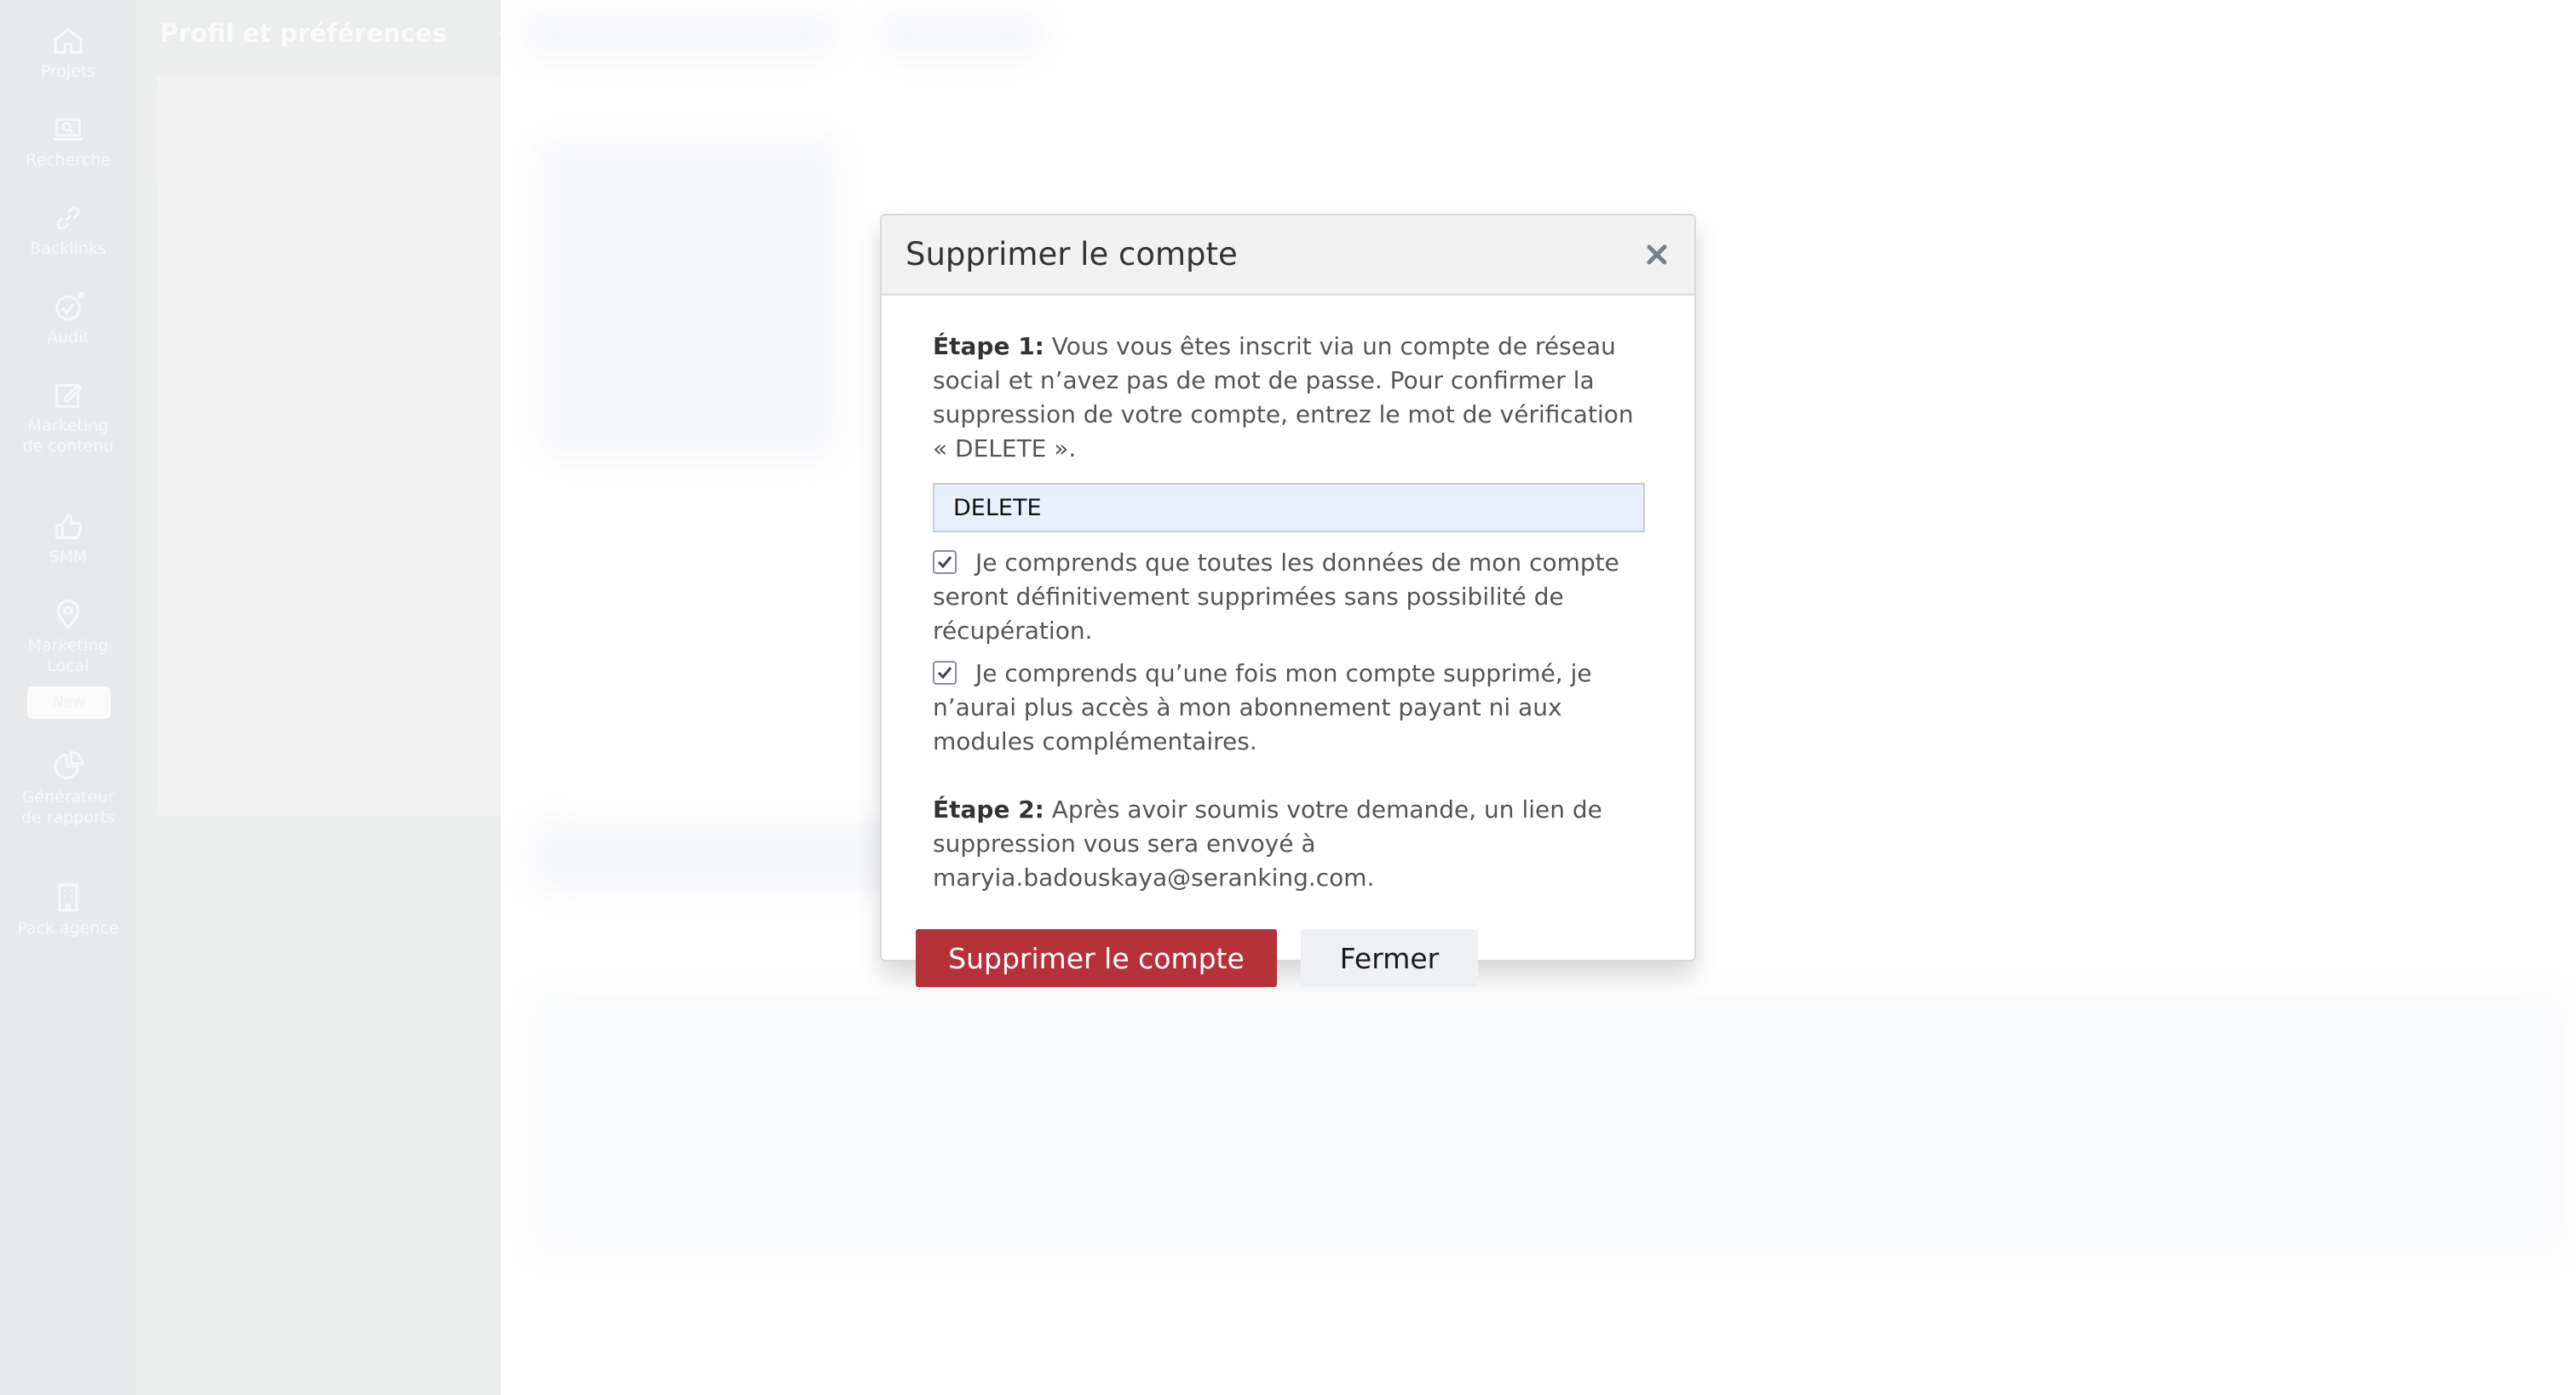  Describe the element at coordinates (68, 655) in the screenshot. I see `rail-label: Marketing Local` at that location.